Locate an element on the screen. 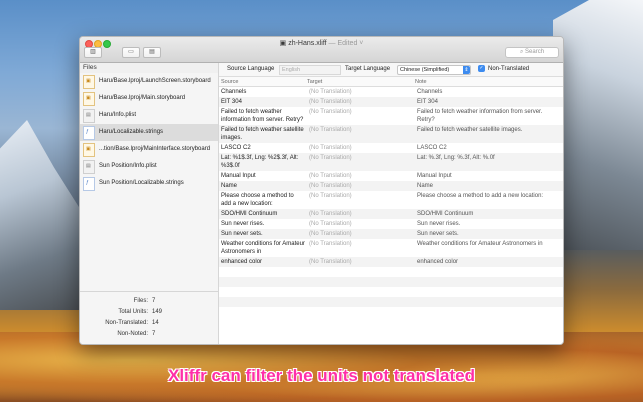  save-button: ▤ is located at coordinates (152, 52).